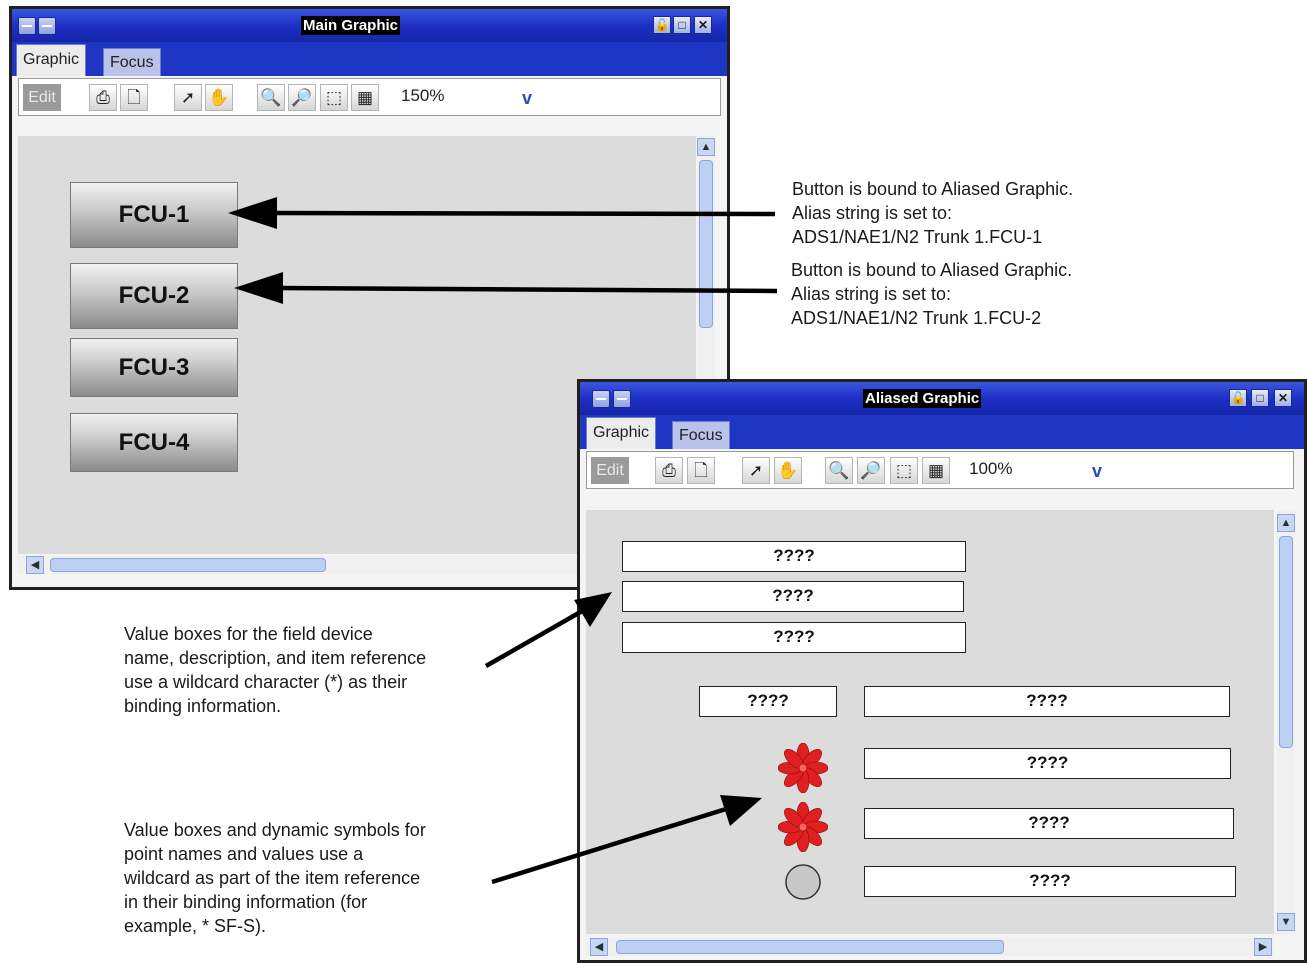  I want to click on aliased-vertical-scrollbar: ▲ ▼, so click(1286, 722).